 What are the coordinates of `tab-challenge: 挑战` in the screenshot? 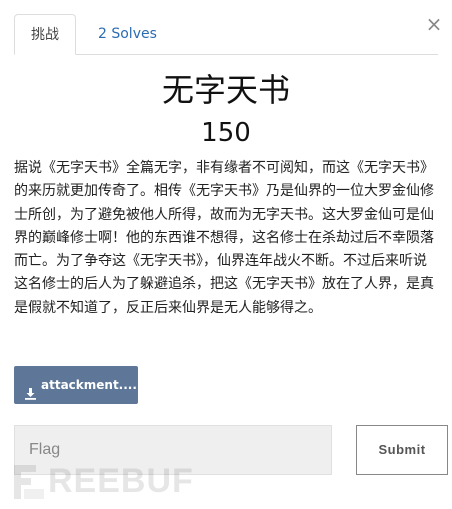 It's located at (45, 34).